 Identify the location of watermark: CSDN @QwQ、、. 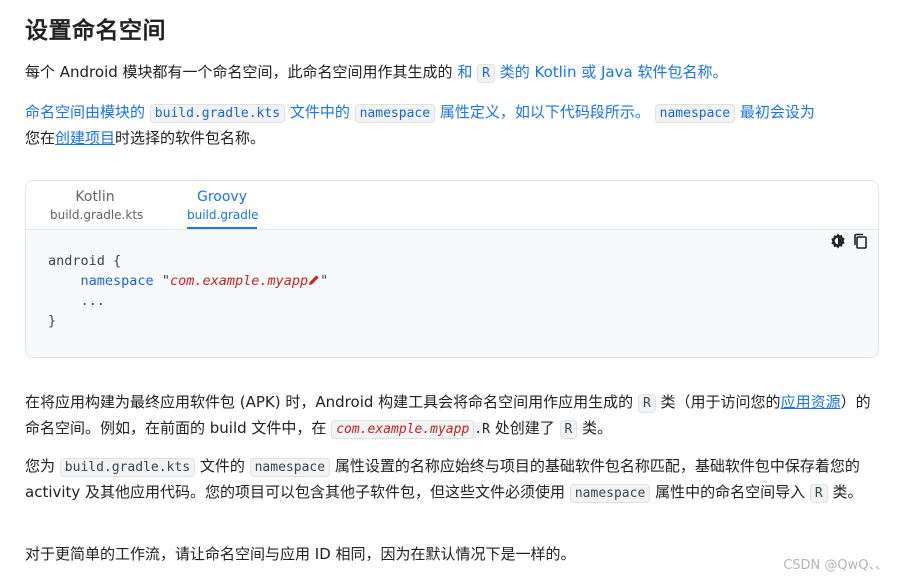
(835, 565).